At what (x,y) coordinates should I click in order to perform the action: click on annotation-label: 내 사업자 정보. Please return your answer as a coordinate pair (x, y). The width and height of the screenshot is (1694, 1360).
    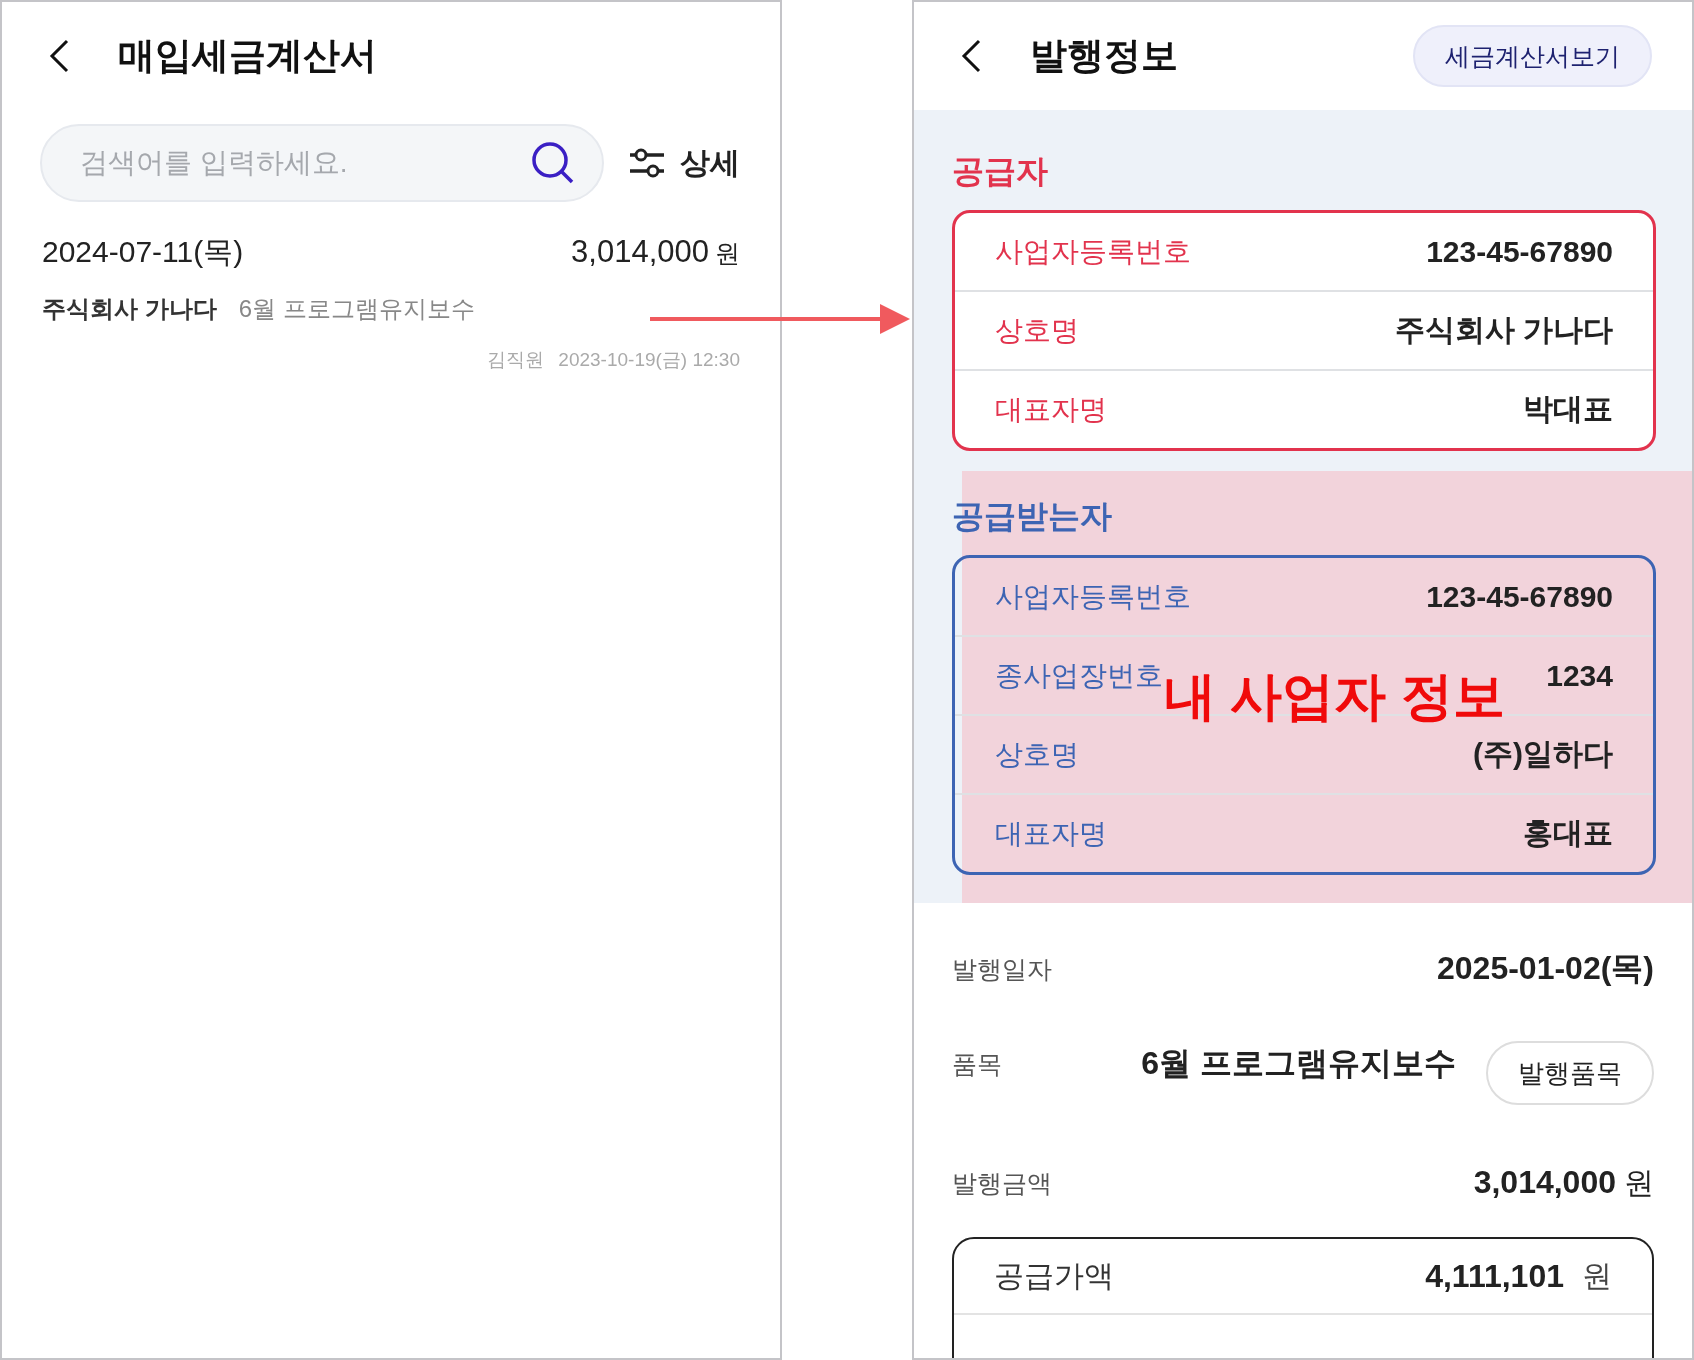
    Looking at the image, I should click on (1334, 696).